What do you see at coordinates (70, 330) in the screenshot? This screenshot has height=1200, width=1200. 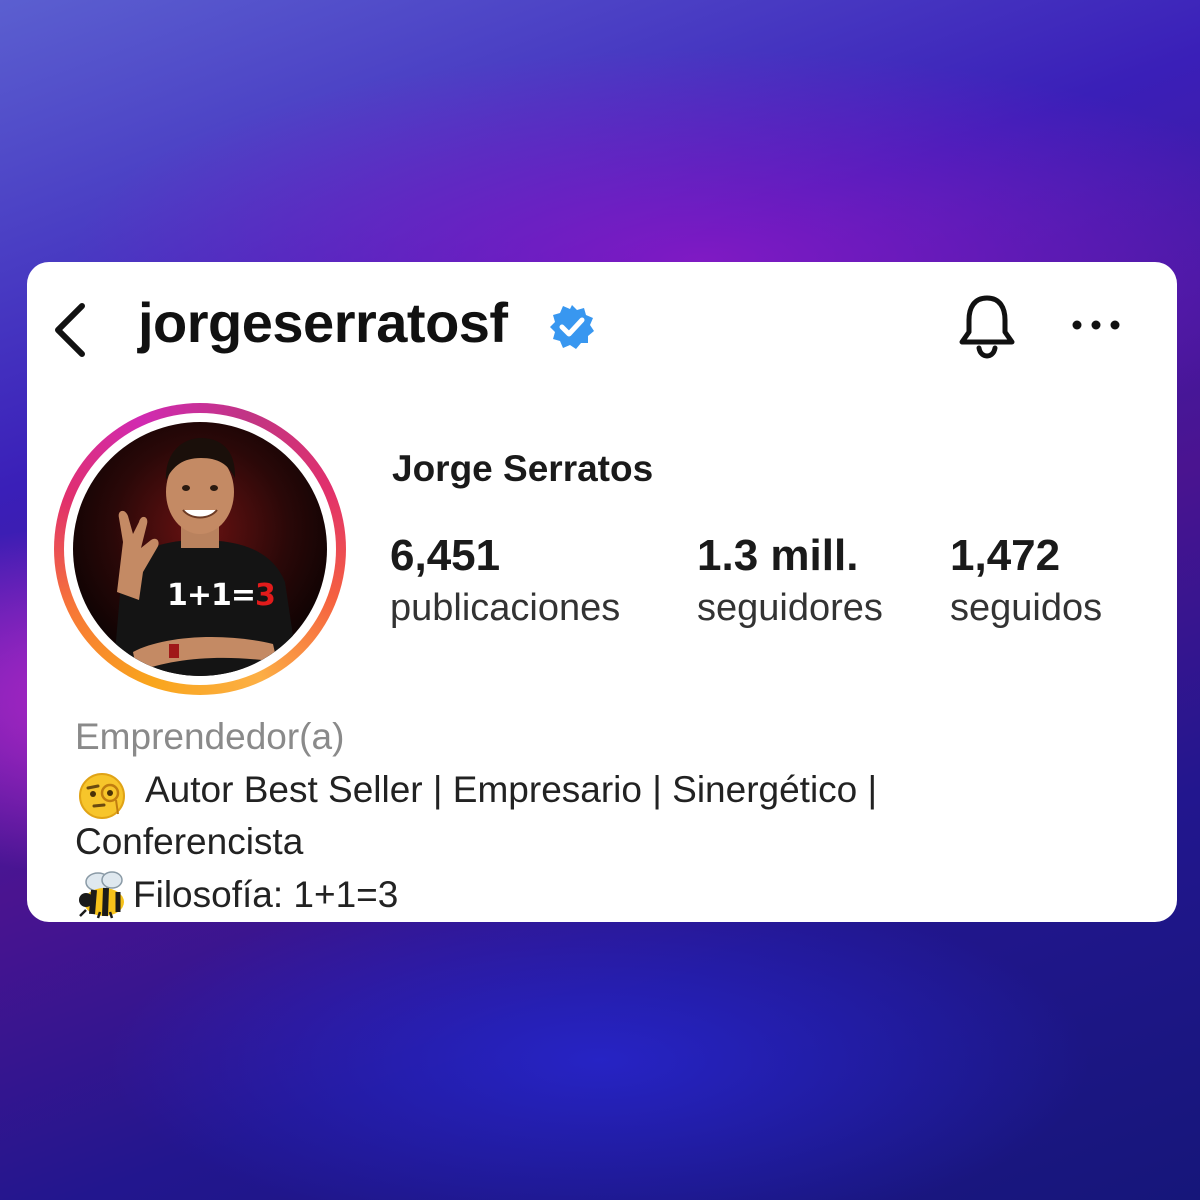 I see `back-arrow-icon` at bounding box center [70, 330].